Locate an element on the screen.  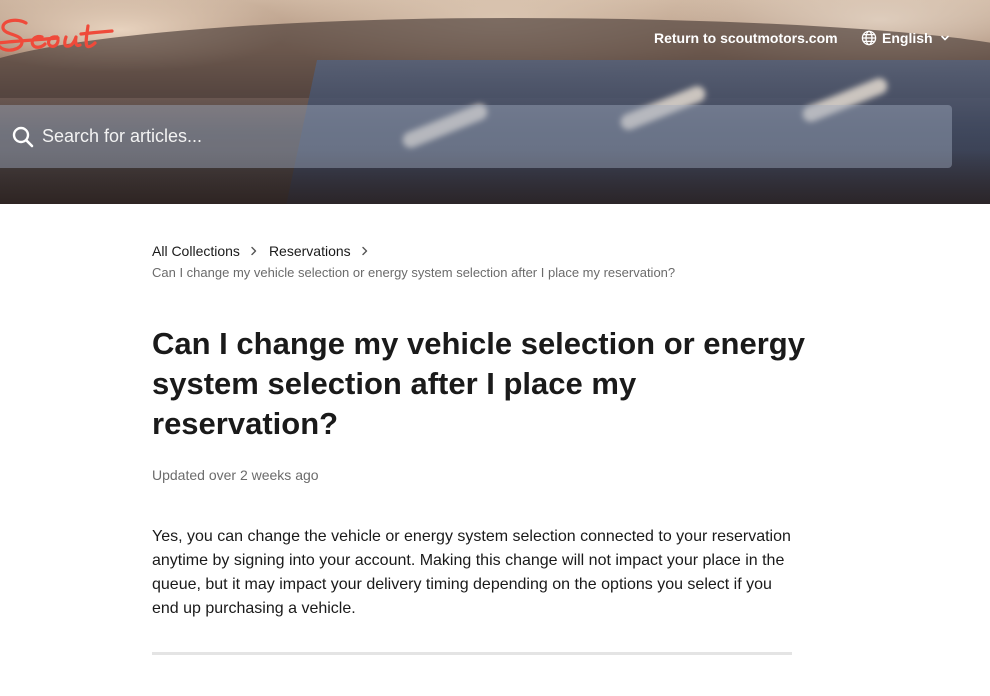
scout-logo is located at coordinates (59, 36).